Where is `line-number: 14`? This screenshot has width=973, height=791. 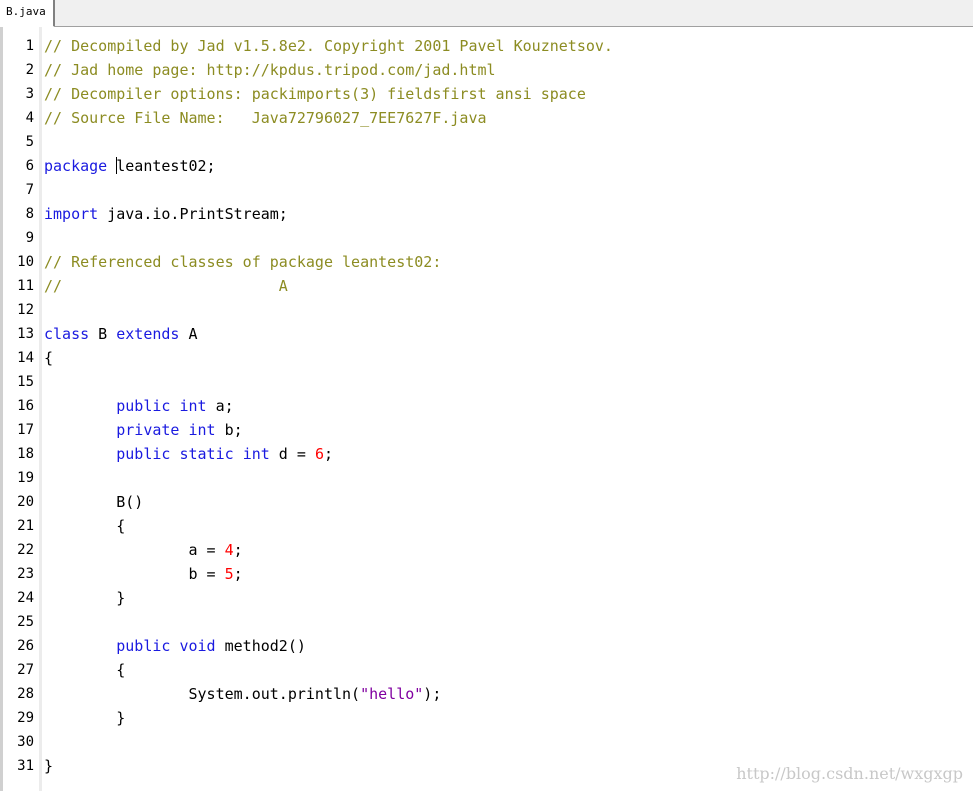 line-number: 14 is located at coordinates (25, 358).